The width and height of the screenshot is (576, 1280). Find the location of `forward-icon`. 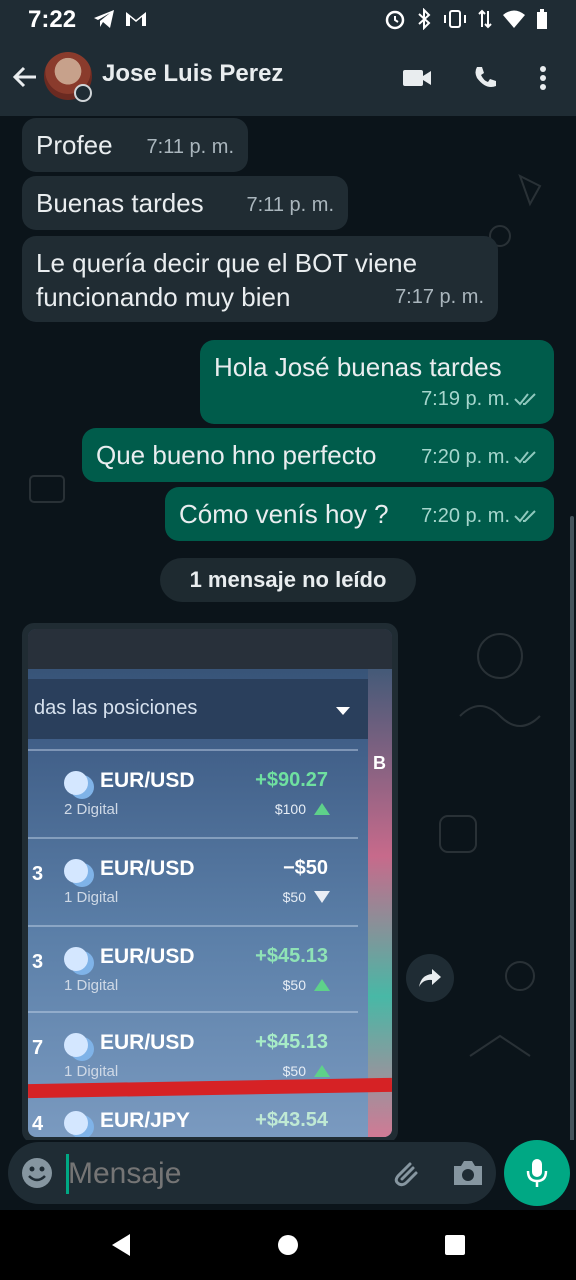

forward-icon is located at coordinates (430, 978).